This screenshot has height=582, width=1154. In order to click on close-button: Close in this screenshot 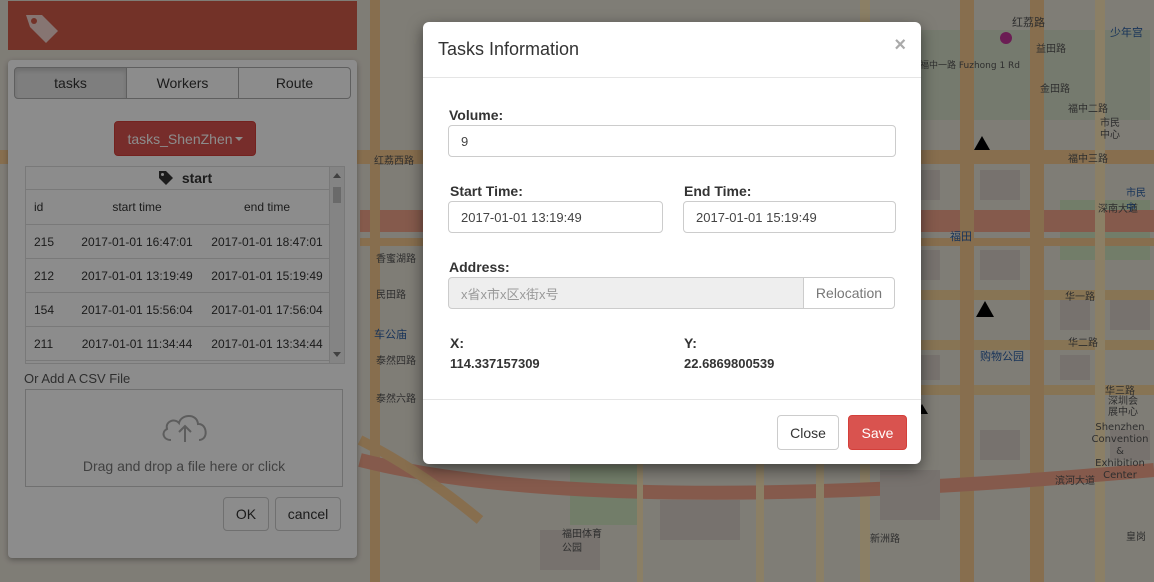, I will do `click(808, 432)`.